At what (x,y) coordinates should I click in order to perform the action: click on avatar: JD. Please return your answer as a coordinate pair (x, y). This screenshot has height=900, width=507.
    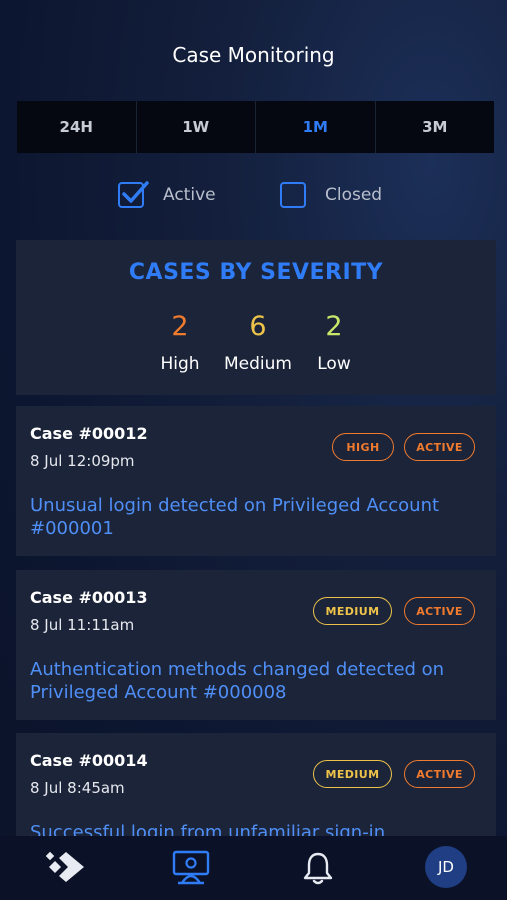
    Looking at the image, I should click on (446, 867).